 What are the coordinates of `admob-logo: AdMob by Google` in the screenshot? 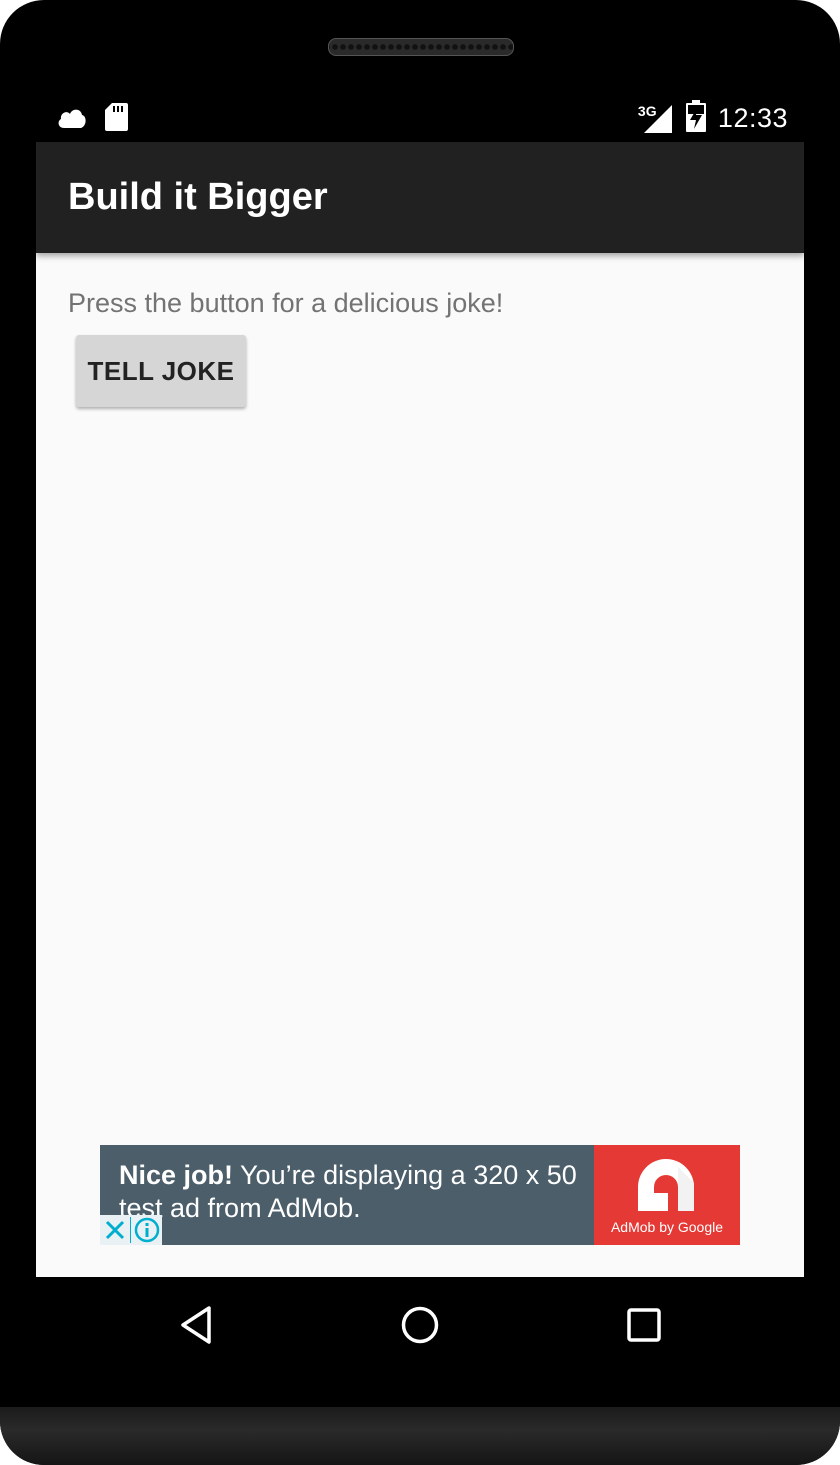 It's located at (667, 1195).